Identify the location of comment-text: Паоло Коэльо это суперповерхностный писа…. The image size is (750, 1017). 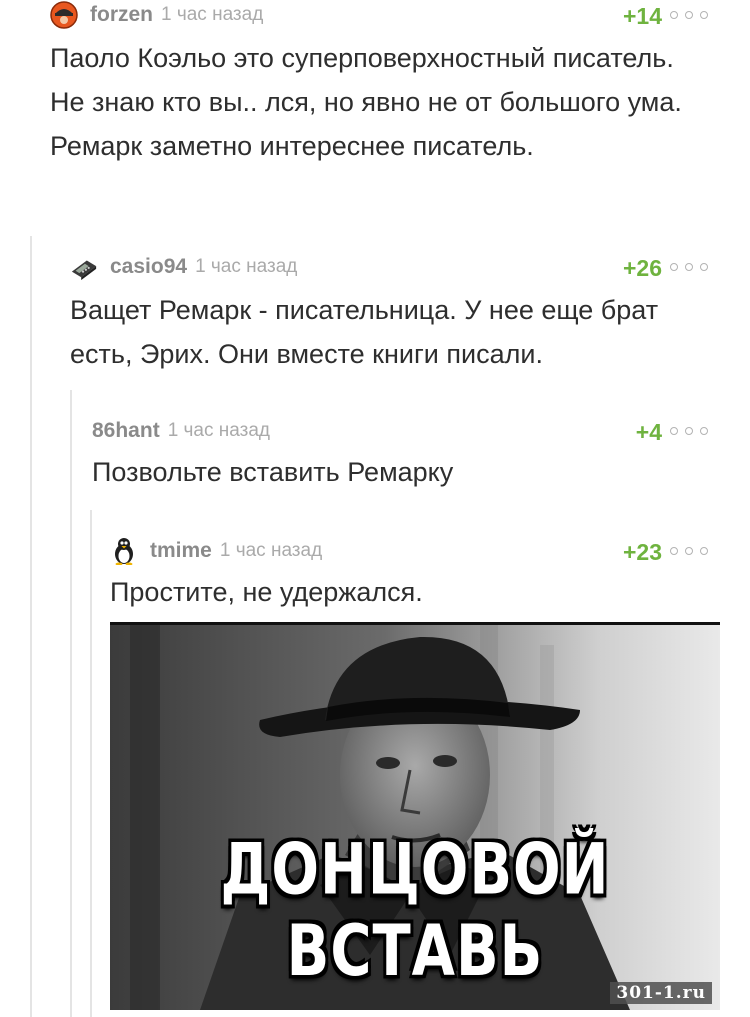
(366, 102).